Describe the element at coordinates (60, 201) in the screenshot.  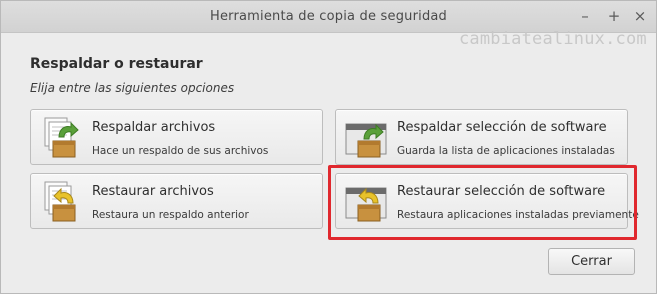
I see `restore-files-icon` at that location.